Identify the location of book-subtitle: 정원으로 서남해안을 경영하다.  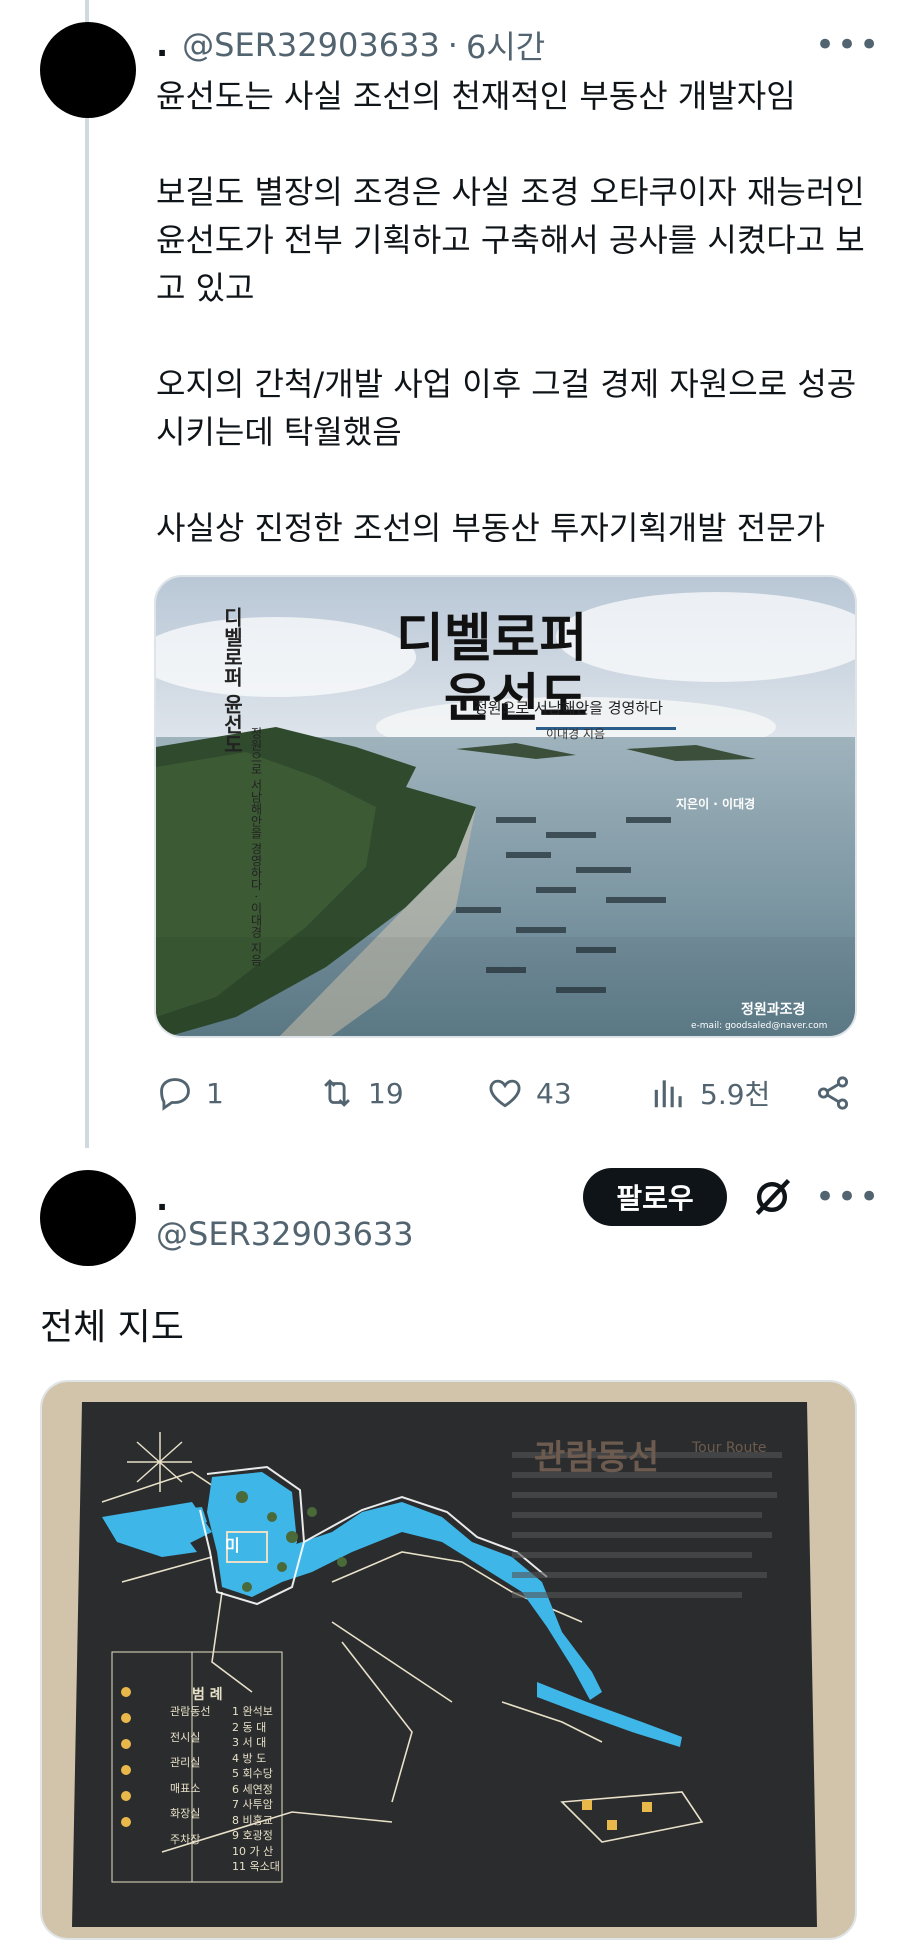
(568, 708).